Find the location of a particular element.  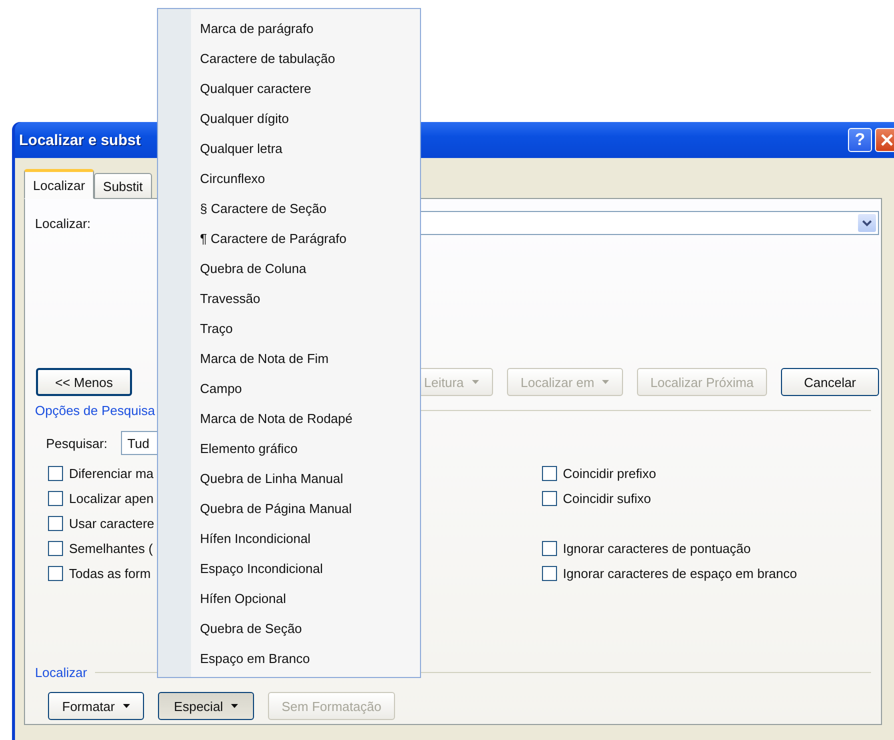

search-label: Pesquisar: is located at coordinates (77, 443).